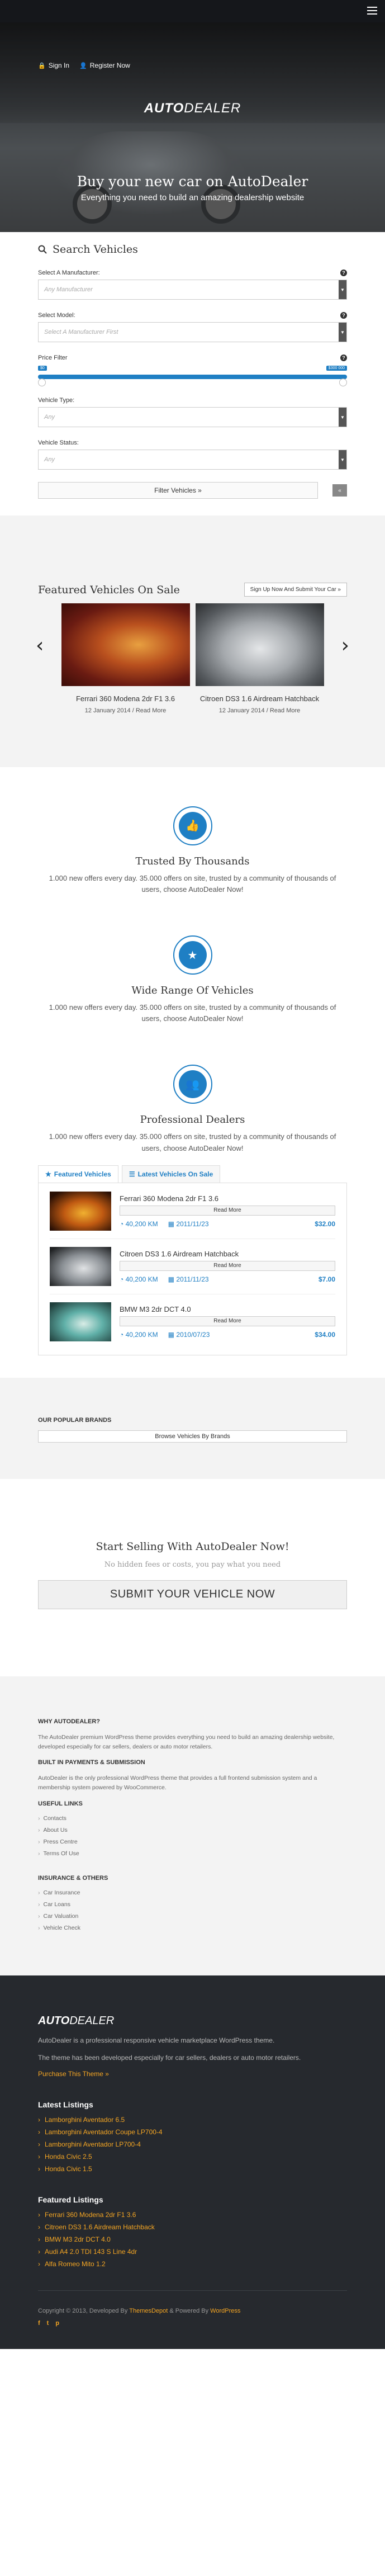 This screenshot has width=385, height=2576. What do you see at coordinates (193, 1594) in the screenshot?
I see `submit-vehicle-button: SUBMIT YOUR VEHICLE NOW` at bounding box center [193, 1594].